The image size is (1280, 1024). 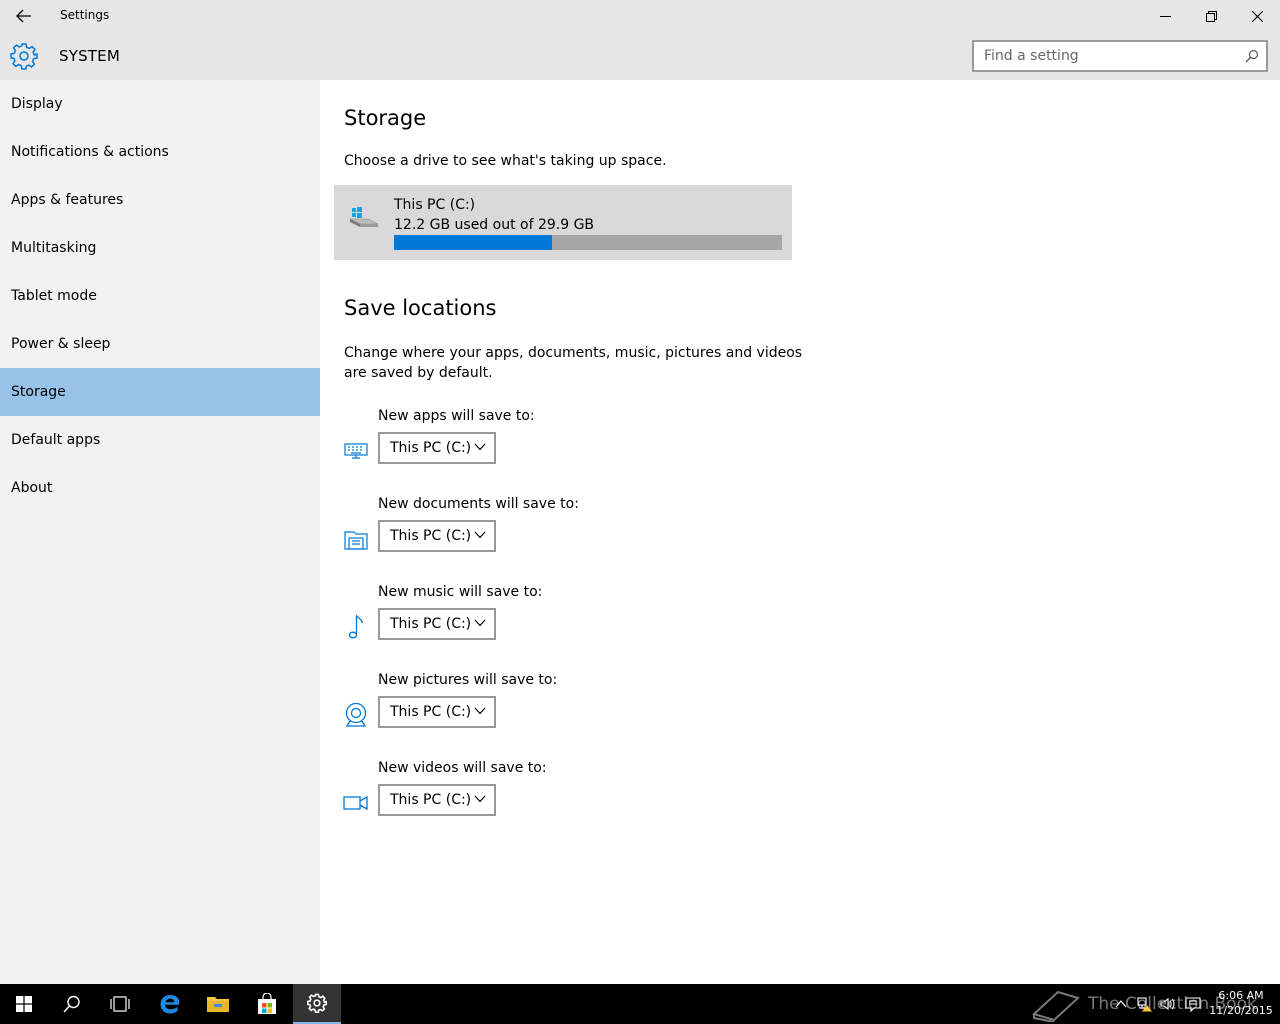 I want to click on network-icon, so click(x=1144, y=1004).